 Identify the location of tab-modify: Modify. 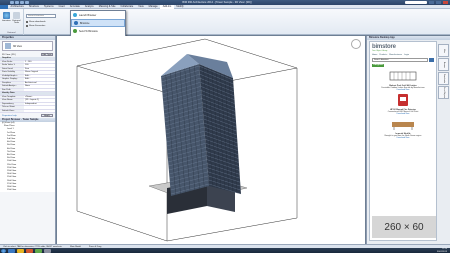
(180, 7).